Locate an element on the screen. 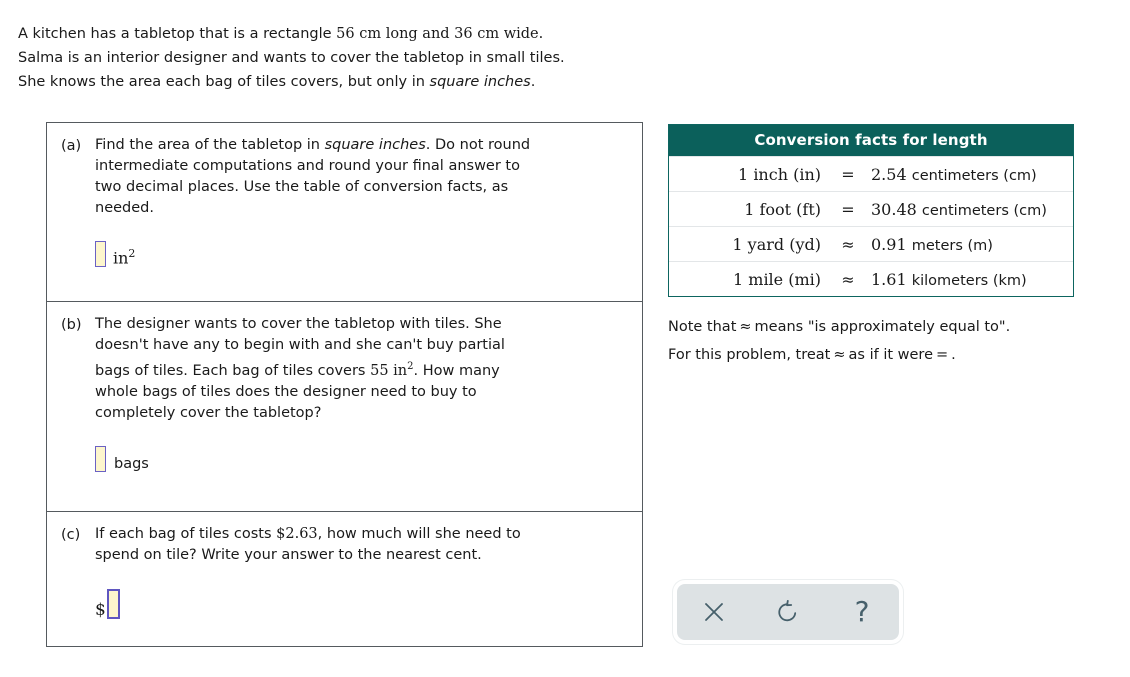 The height and width of the screenshot is (677, 1130). conversion-row-foot-value: 30.48 is located at coordinates (894, 209).